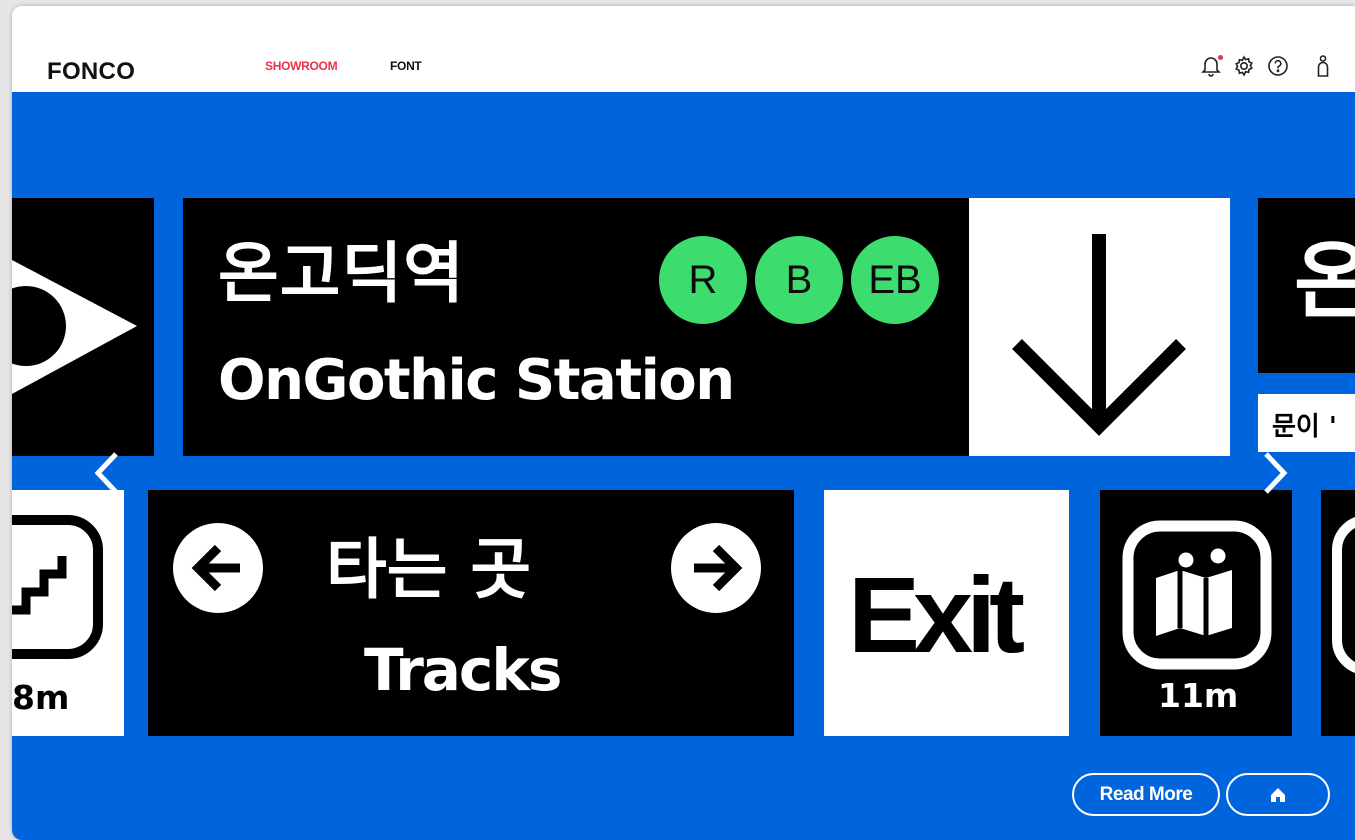 This screenshot has height=840, width=1355. Describe the element at coordinates (1304, 427) in the screenshot. I see `next-station-sub-partial: 문이 '` at that location.